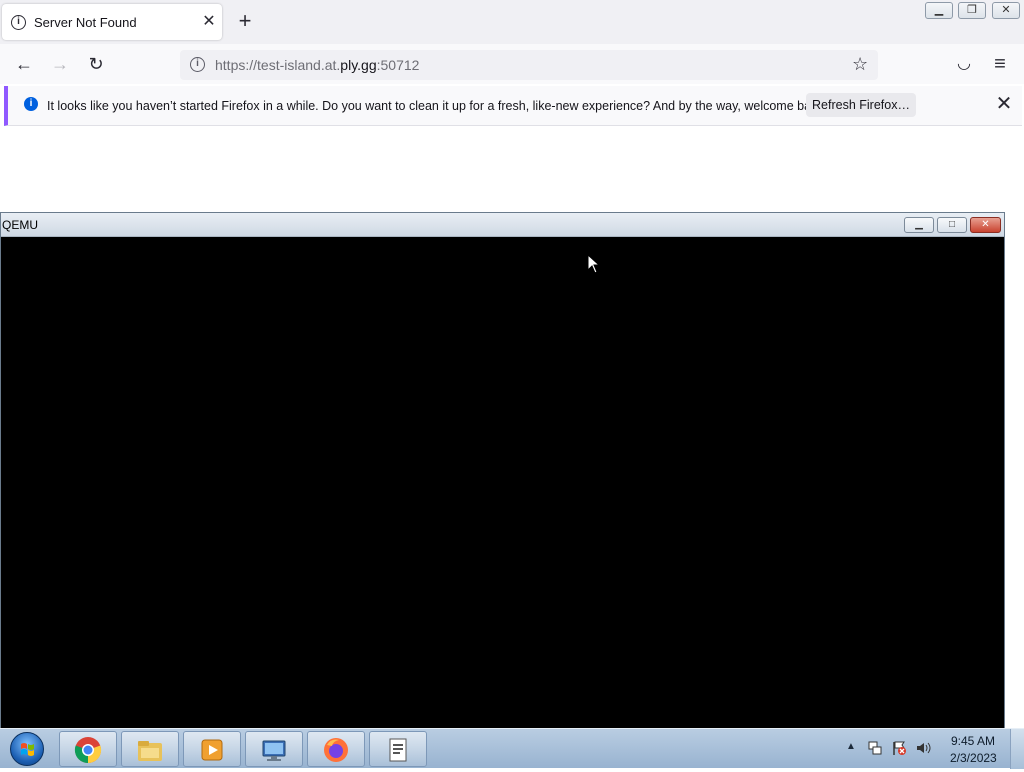 The image size is (1024, 772). Describe the element at coordinates (875, 748) in the screenshot. I see `network-icon` at that location.